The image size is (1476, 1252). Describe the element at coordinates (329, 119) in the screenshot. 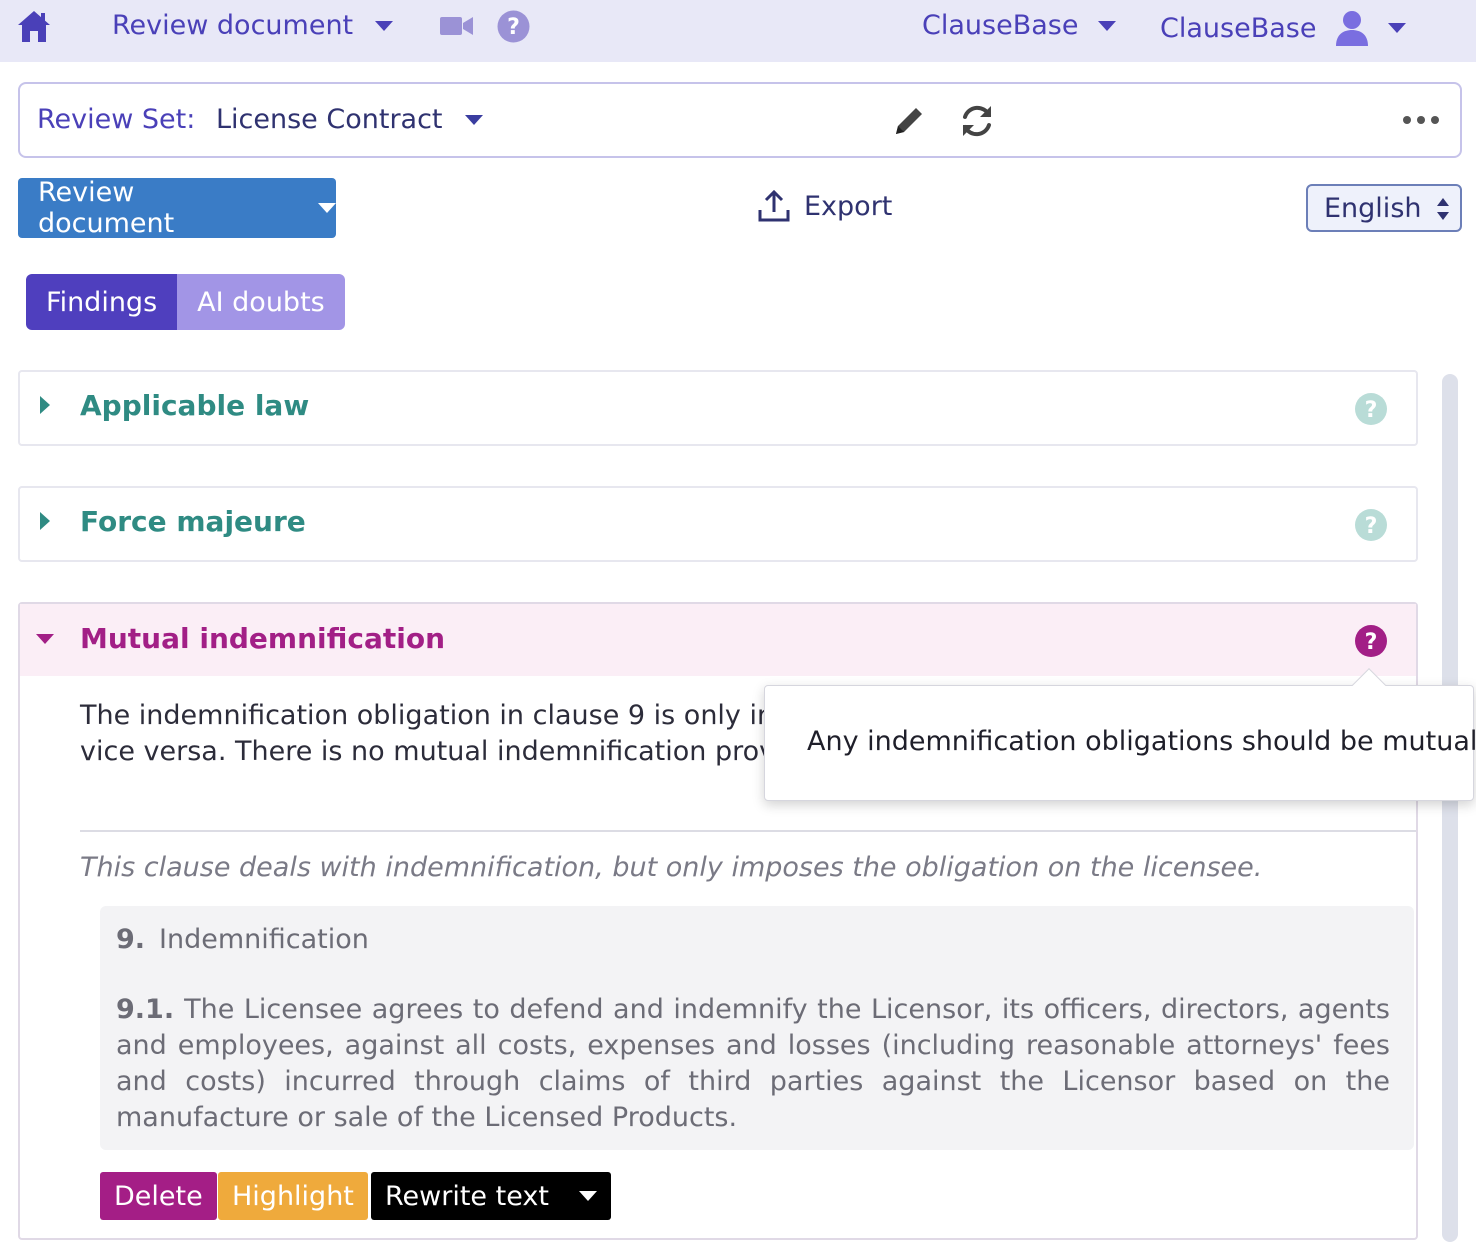

I see `review-set-value: License Contract` at that location.